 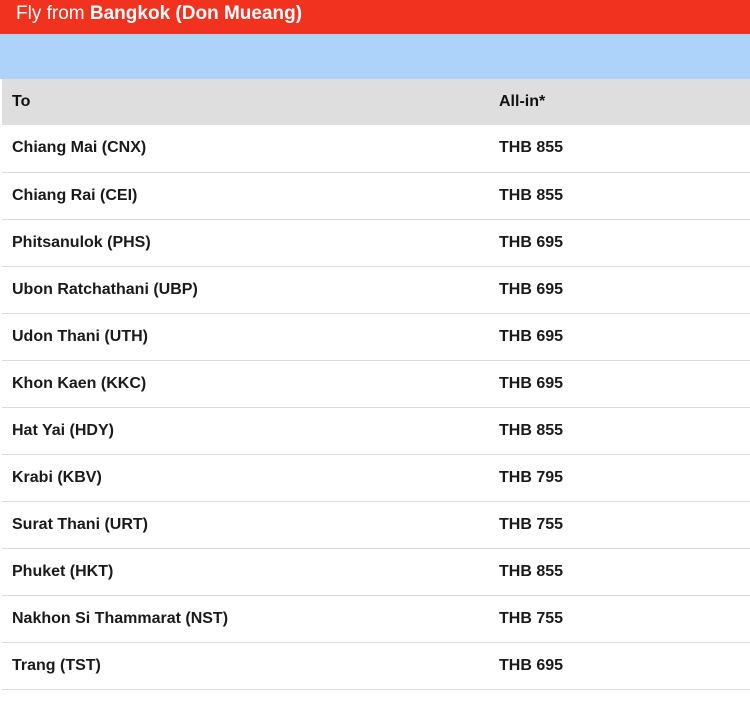 I want to click on table-row: Ubon Ratchathani (UBP) THB 695, so click(x=376, y=289).